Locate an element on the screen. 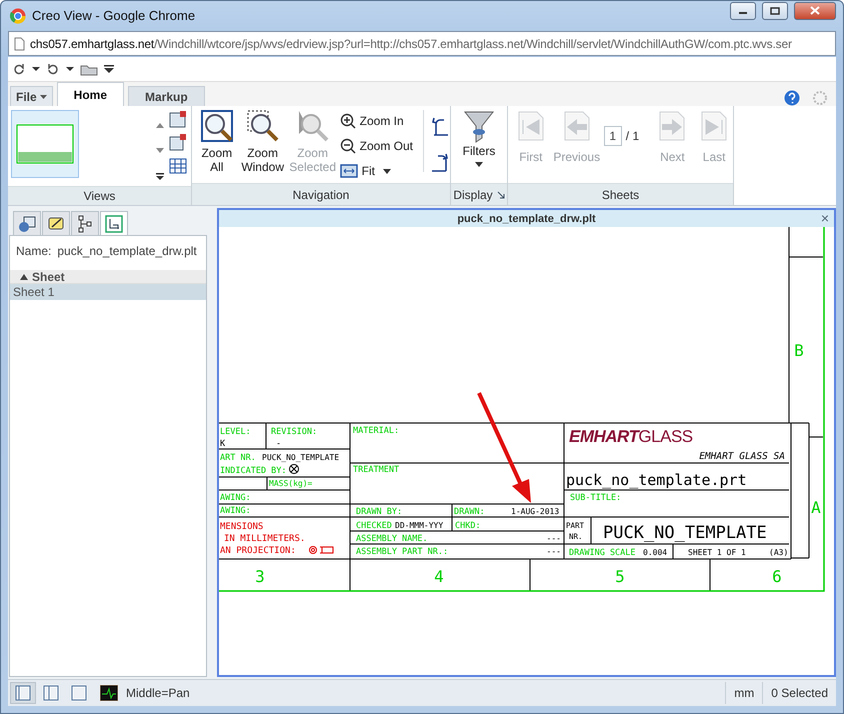  scale-label: DRAWING SCALE is located at coordinates (602, 553).